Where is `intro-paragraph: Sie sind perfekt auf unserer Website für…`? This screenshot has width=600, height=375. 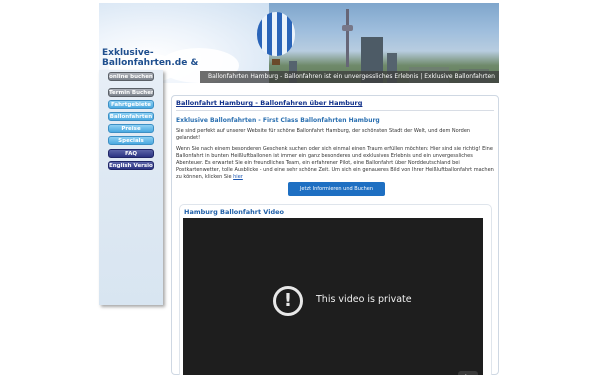
intro-paragraph: Sie sind perfekt auf unserer Website für… is located at coordinates (323, 134).